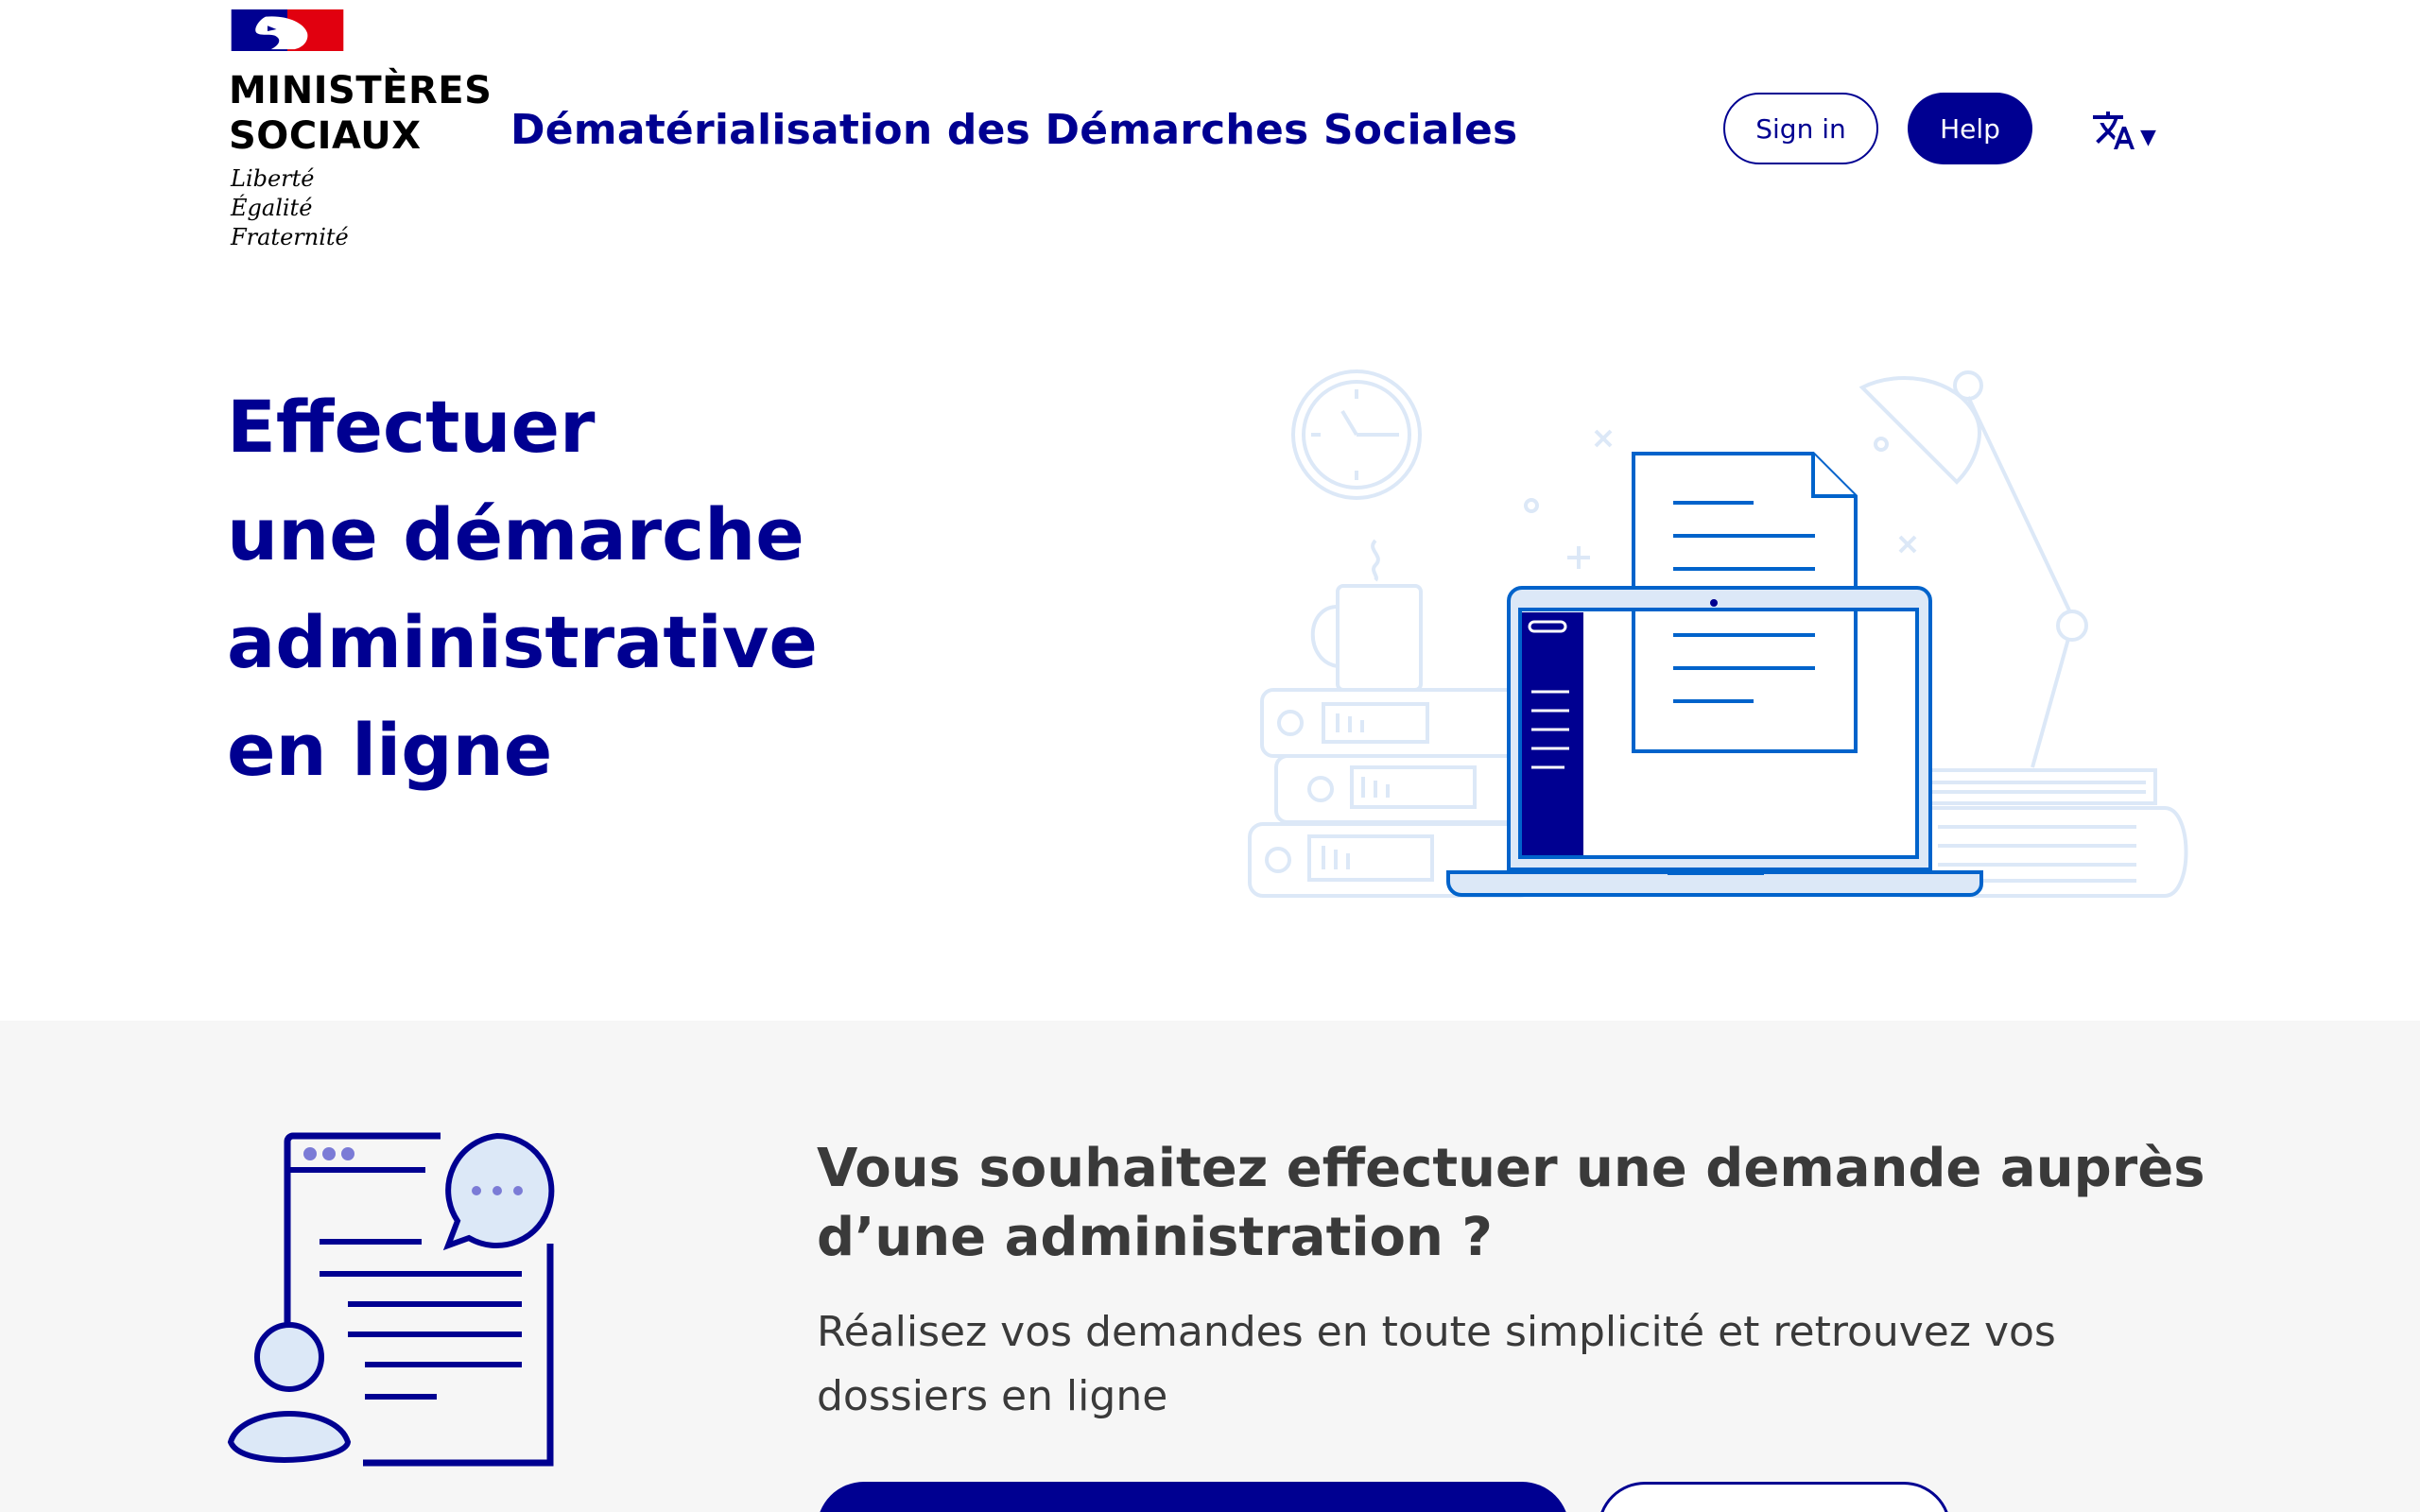  Describe the element at coordinates (1801, 128) in the screenshot. I see `sign-in-button: Sign in` at that location.